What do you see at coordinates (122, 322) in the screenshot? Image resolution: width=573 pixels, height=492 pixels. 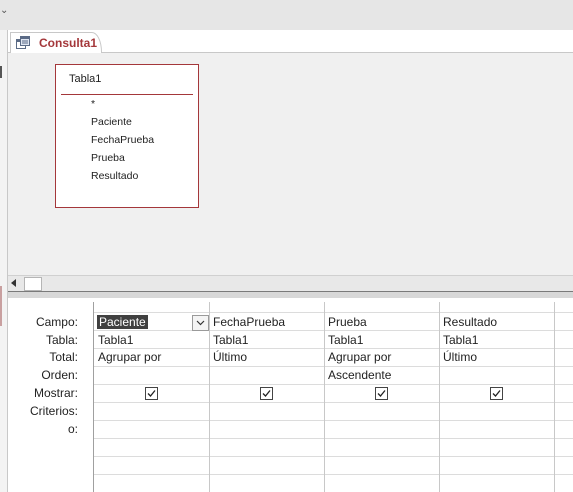 I see `campo-cell-1: Paciente` at bounding box center [122, 322].